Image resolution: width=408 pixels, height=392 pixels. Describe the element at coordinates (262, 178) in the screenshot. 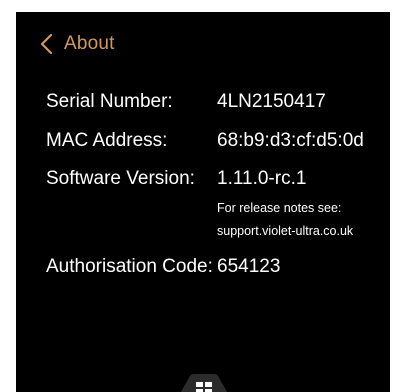

I see `software-version-value: 1.11.0-rc.1` at that location.